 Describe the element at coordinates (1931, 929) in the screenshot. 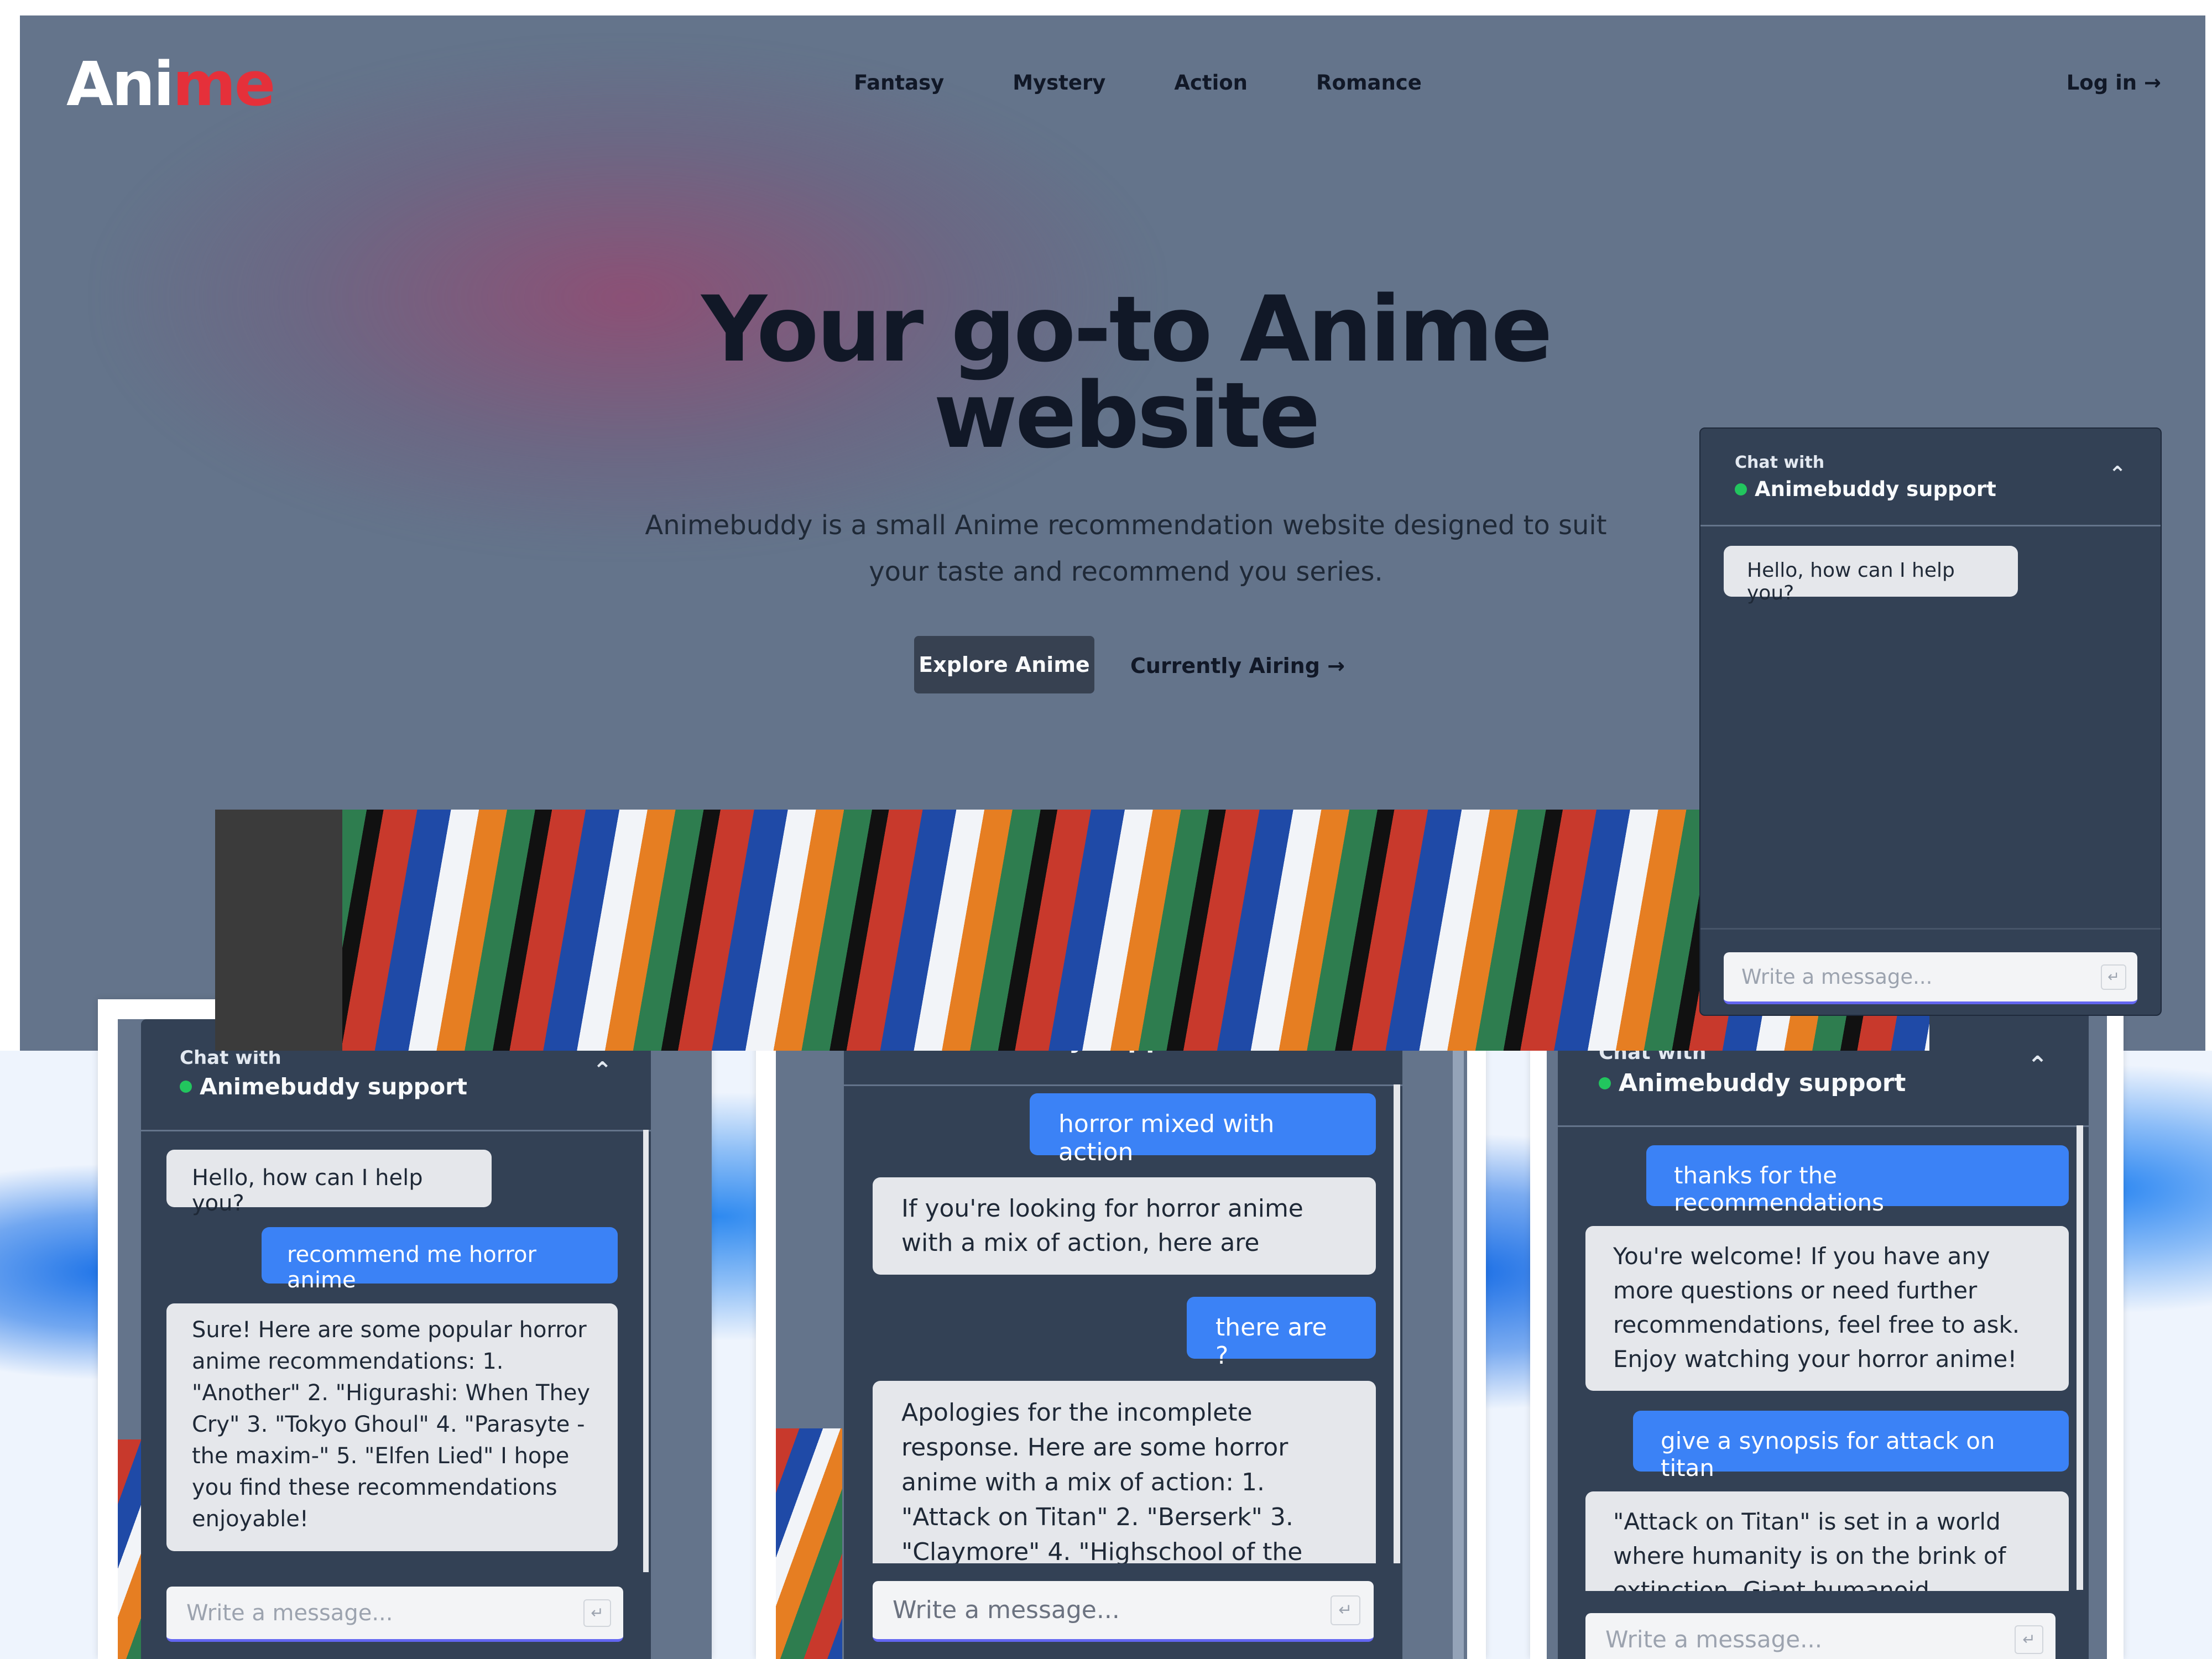

I see `chat-divider` at that location.